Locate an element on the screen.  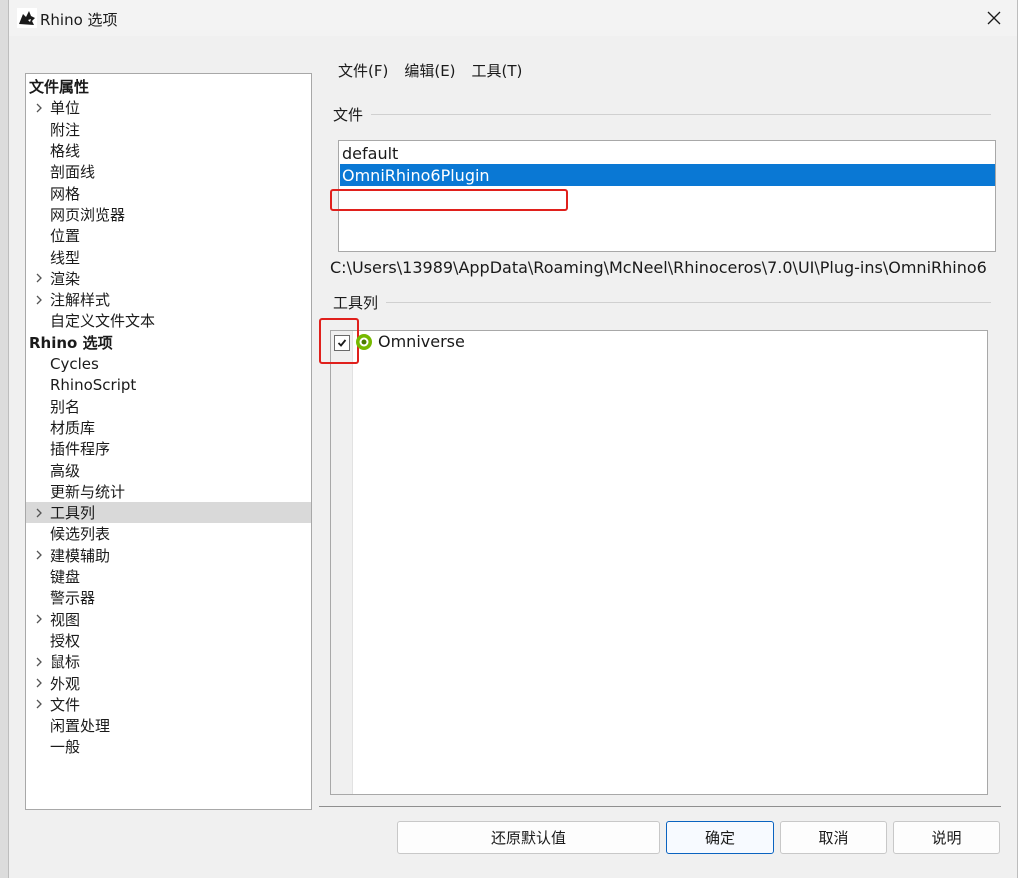
annotation-highlight-checkbox is located at coordinates (339, 341).